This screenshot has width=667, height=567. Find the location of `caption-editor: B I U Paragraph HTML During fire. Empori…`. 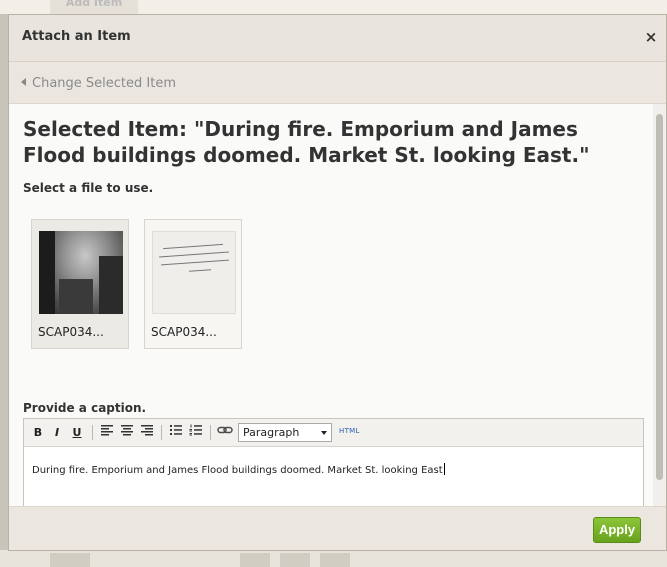

caption-editor: B I U Paragraph HTML During fire. Empori… is located at coordinates (333, 462).